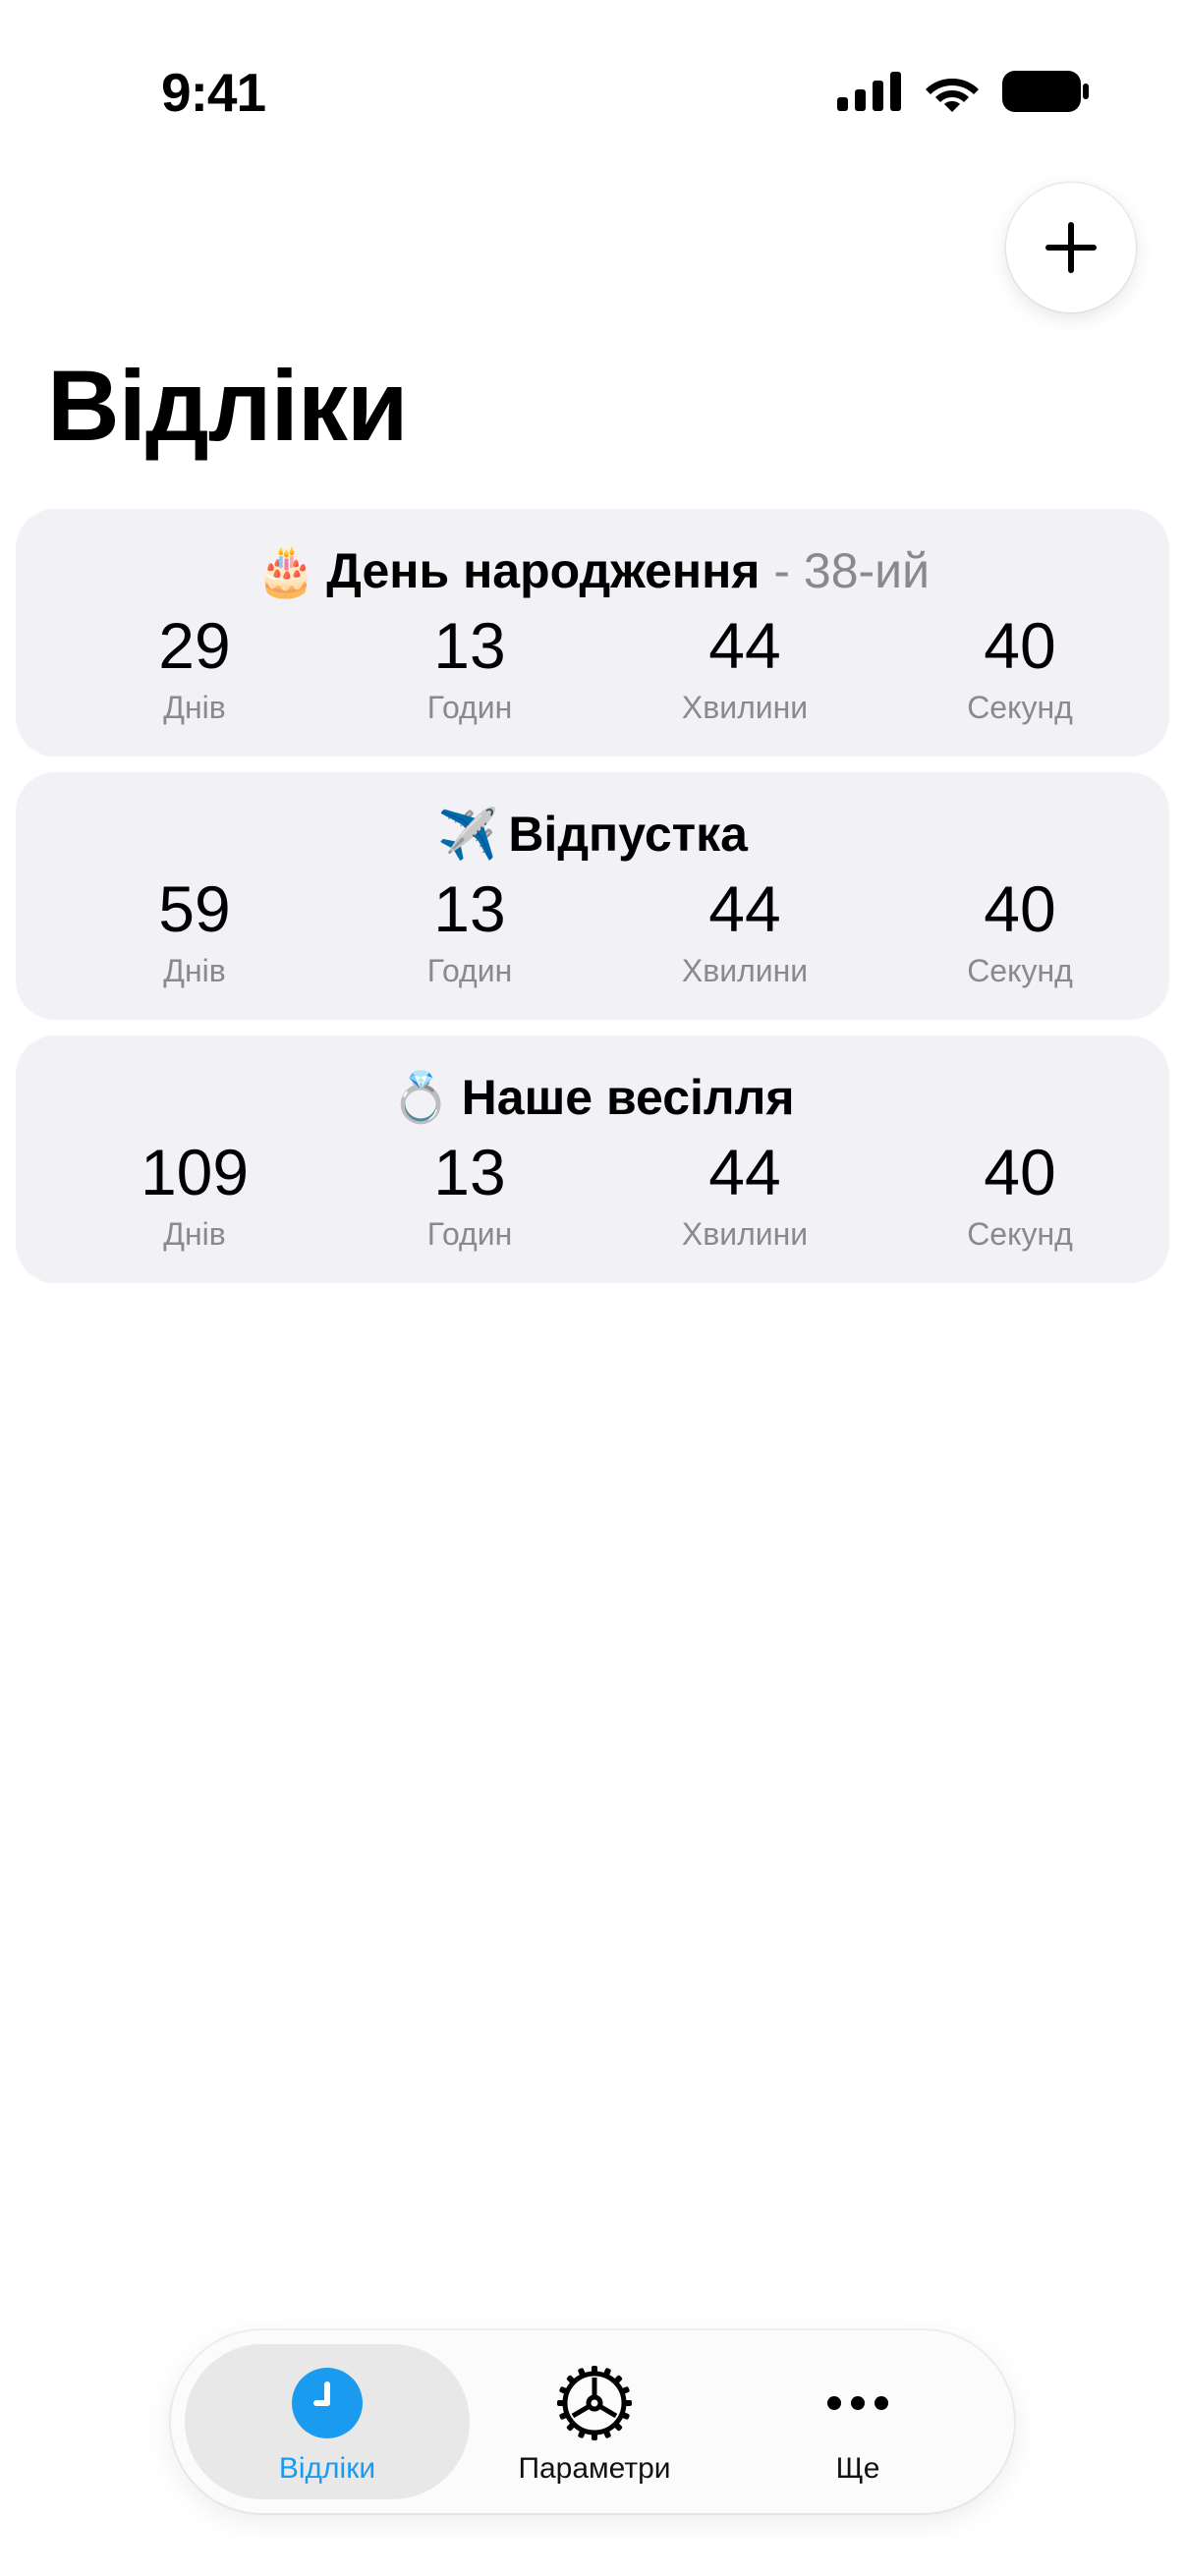 Image resolution: width=1185 pixels, height=2576 pixels. Describe the element at coordinates (594, 2468) in the screenshot. I see `tab-label: Параметри` at that location.